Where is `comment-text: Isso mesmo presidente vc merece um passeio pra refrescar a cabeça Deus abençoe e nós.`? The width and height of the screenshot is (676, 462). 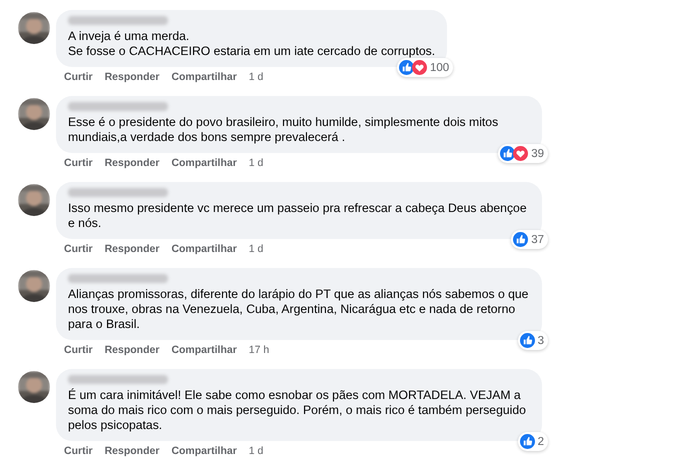
comment-text: Isso mesmo presidente vc merece um passeio pra refrescar a cabeça Deus abençoe e nós. is located at coordinates (298, 216).